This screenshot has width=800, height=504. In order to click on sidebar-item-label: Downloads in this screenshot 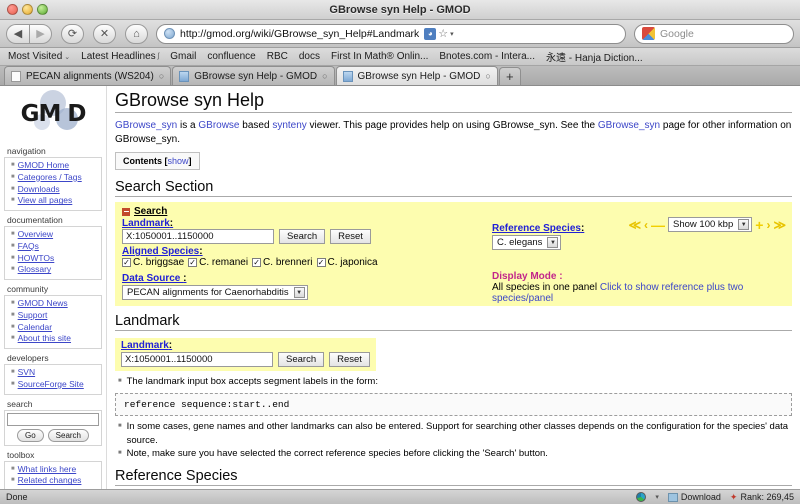, I will do `click(39, 189)`.